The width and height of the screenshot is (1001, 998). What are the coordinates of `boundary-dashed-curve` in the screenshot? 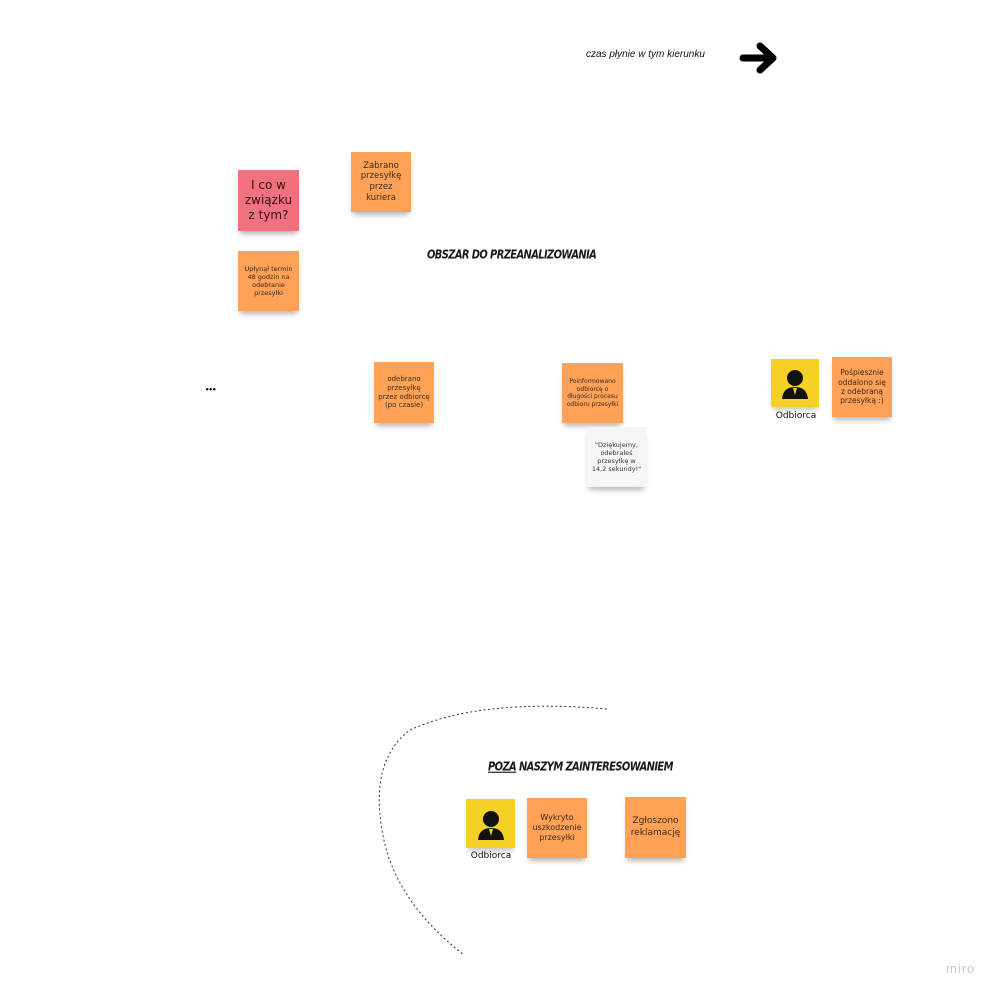 It's located at (493, 830).